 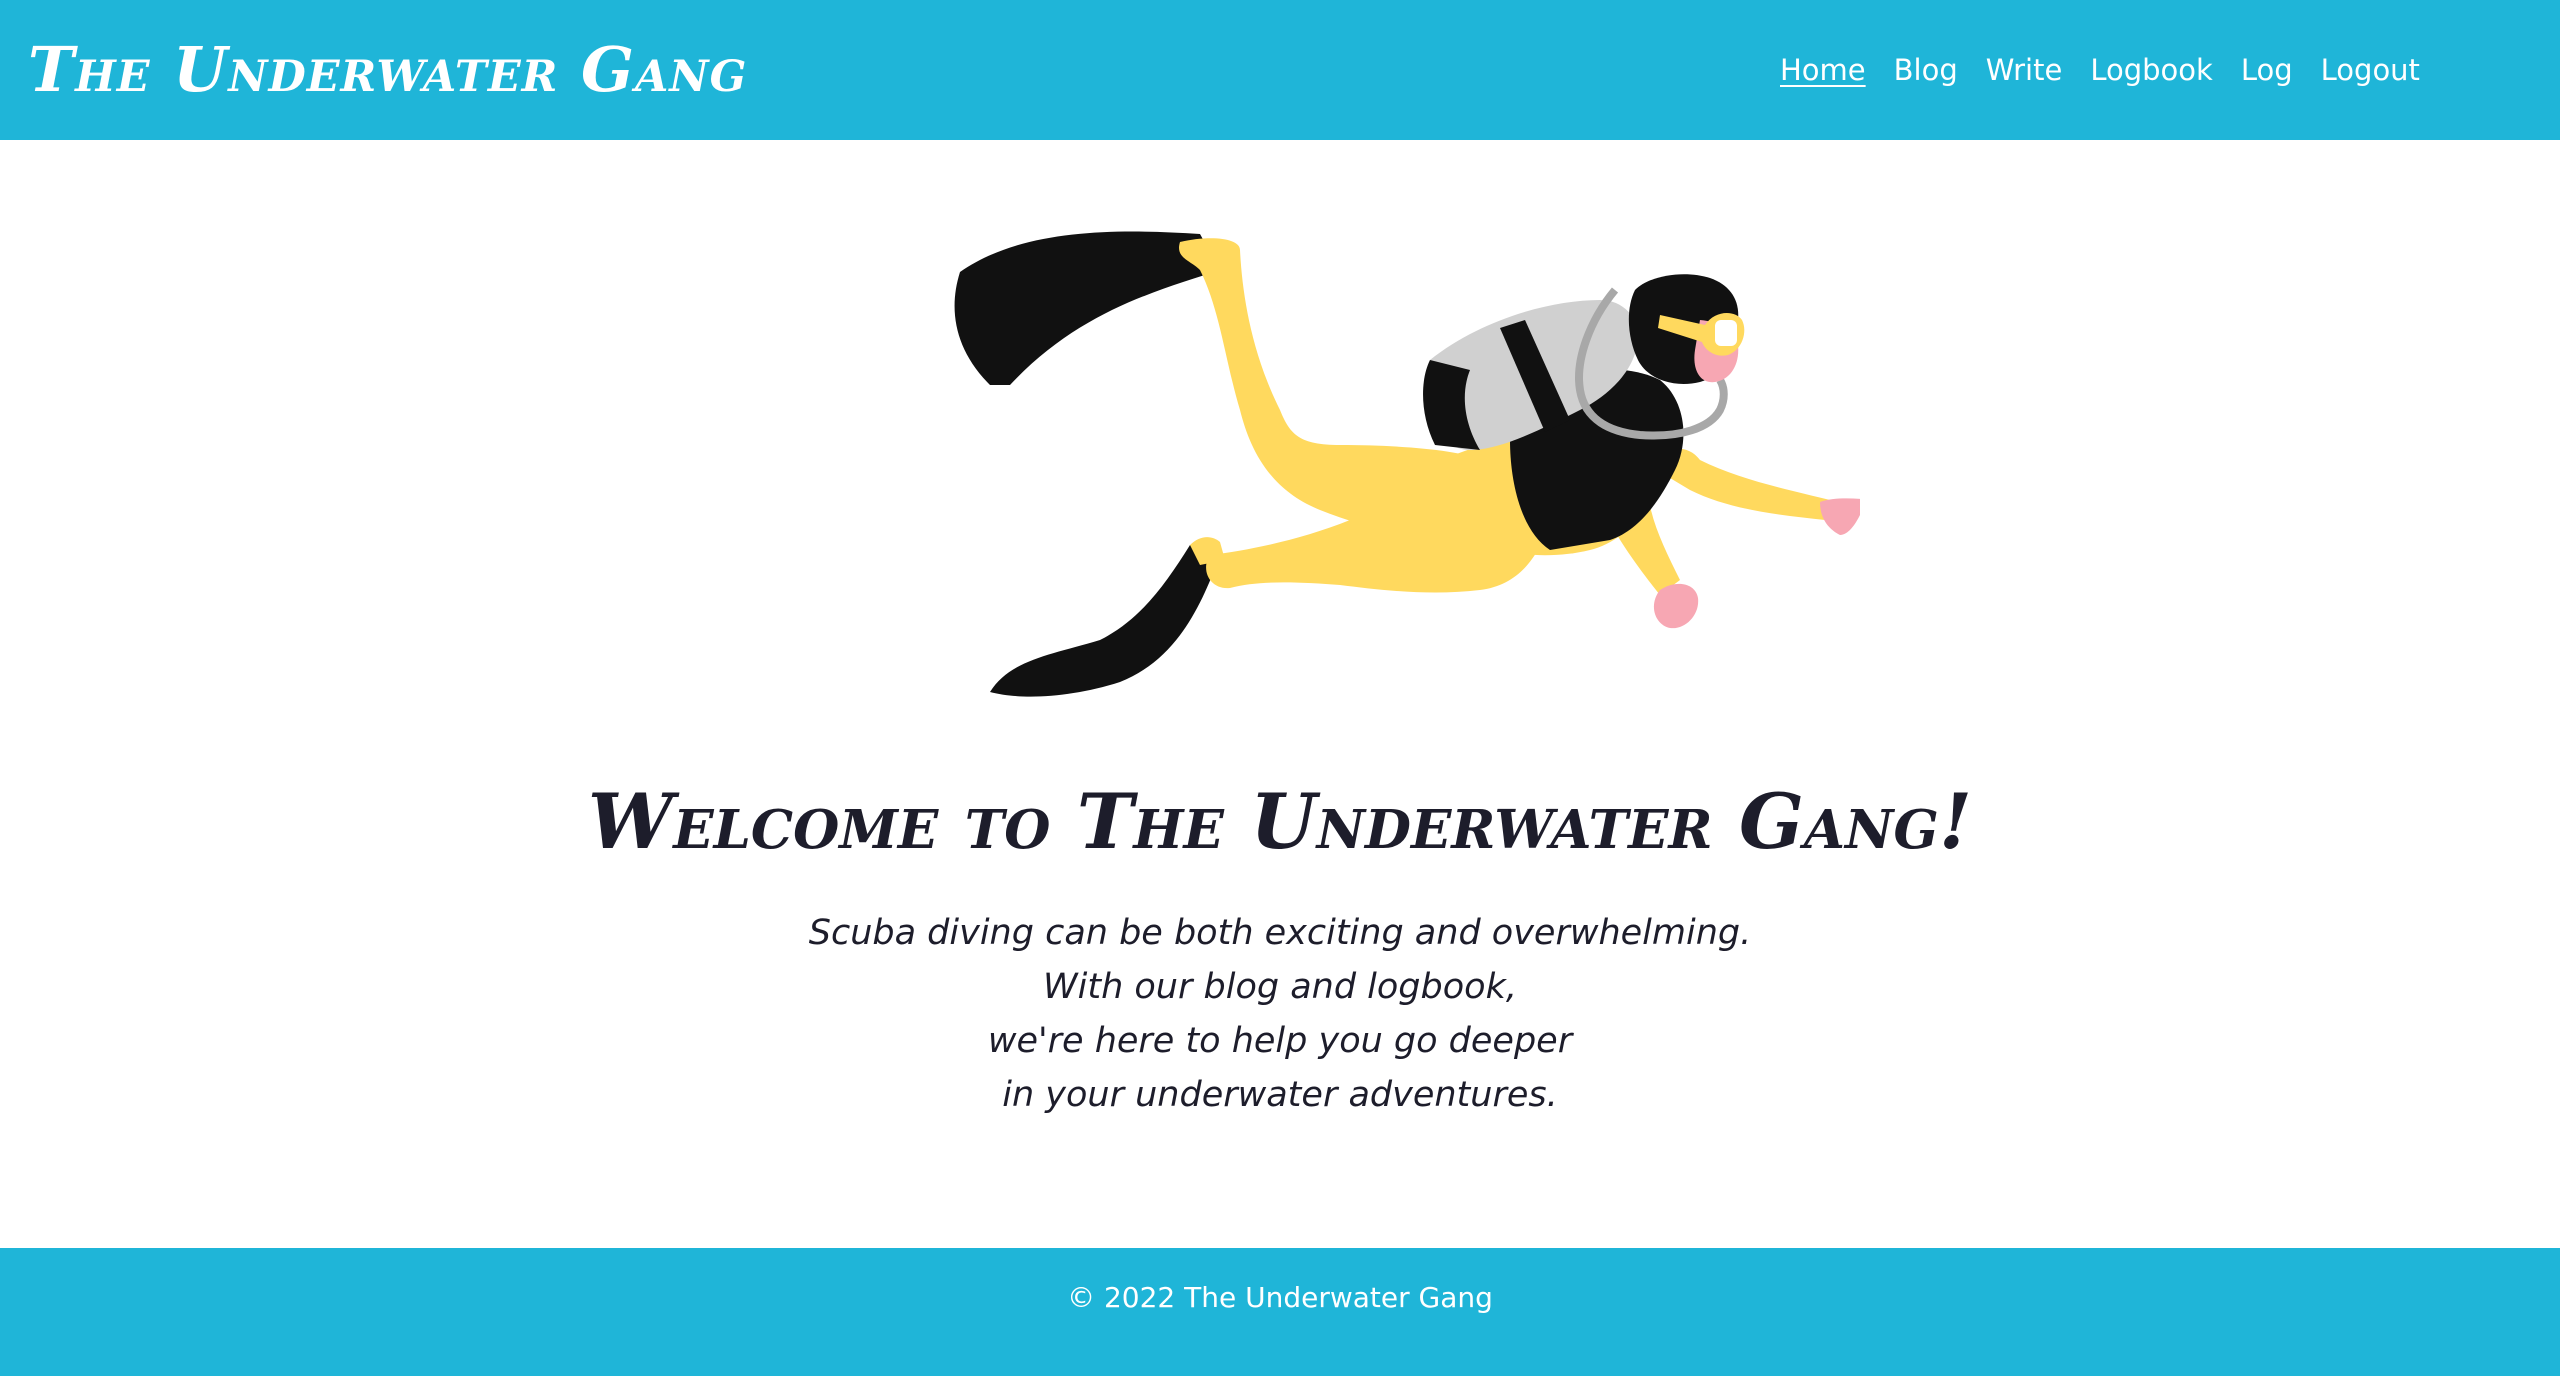 I want to click on nav-logout-link: Logout, so click(x=2370, y=70).